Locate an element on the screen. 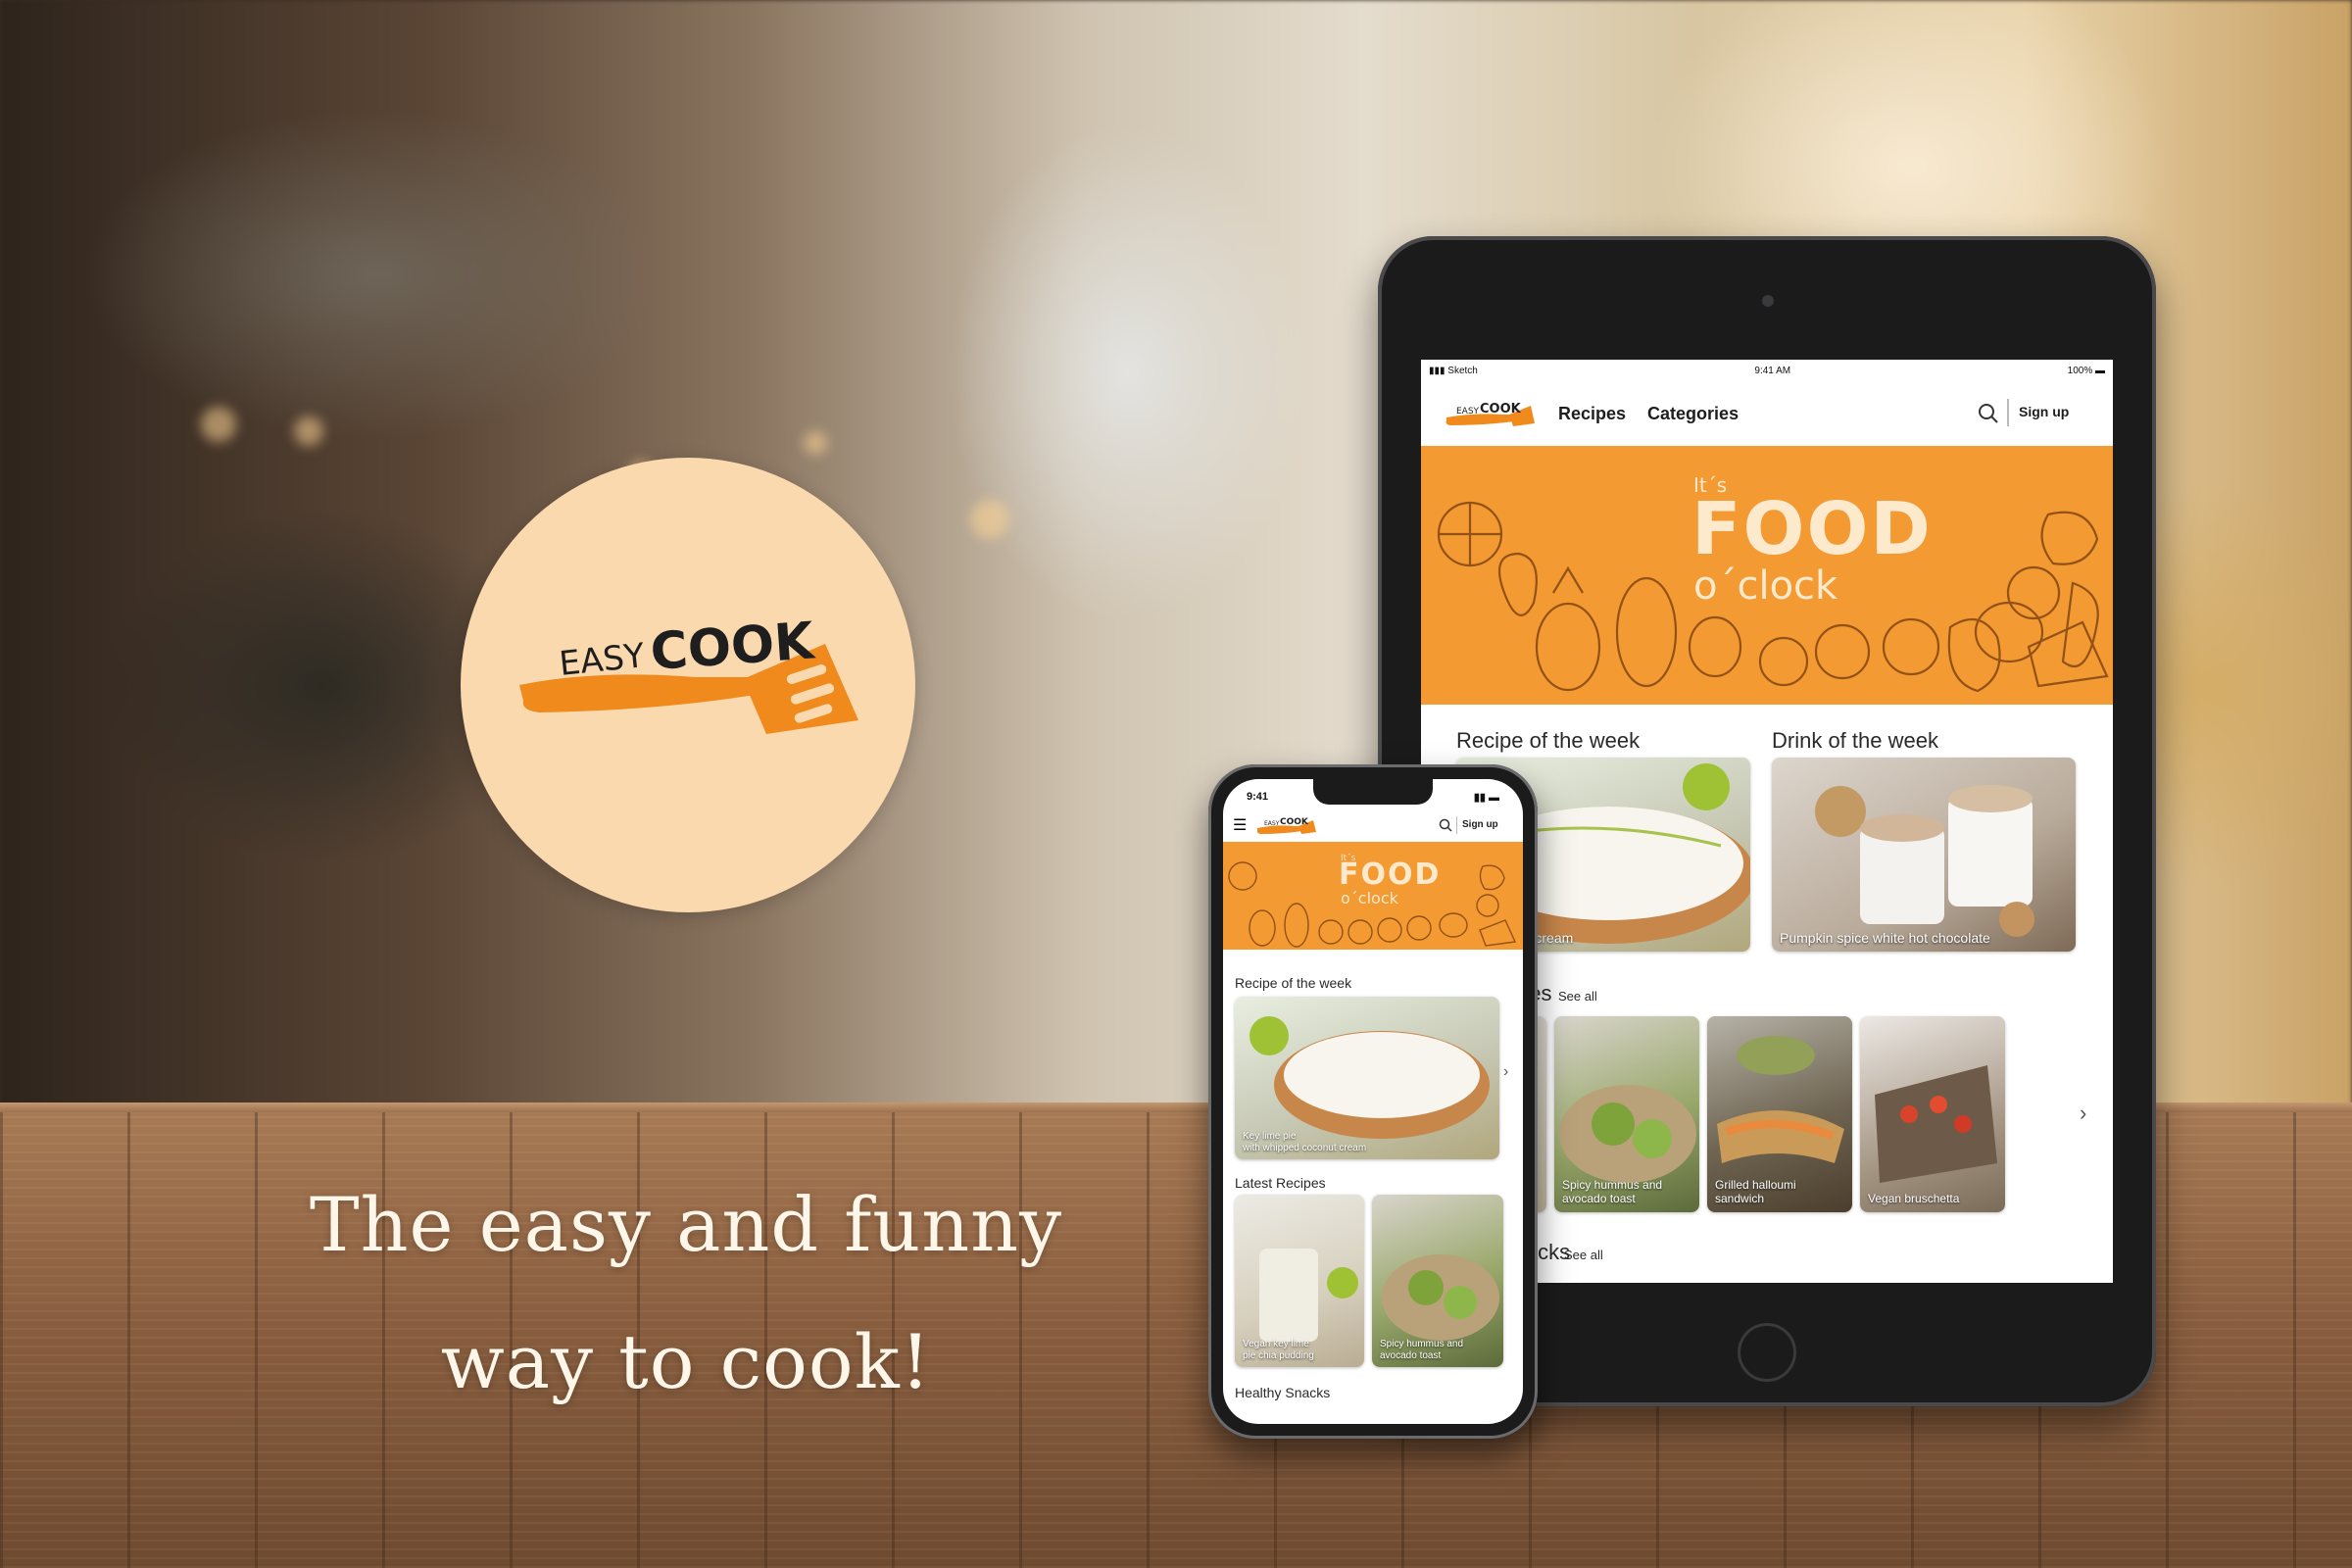 The image size is (2352, 1568). phone-recipe-of-week-card: Key lime pie with whipped coconut cream is located at coordinates (1367, 1078).